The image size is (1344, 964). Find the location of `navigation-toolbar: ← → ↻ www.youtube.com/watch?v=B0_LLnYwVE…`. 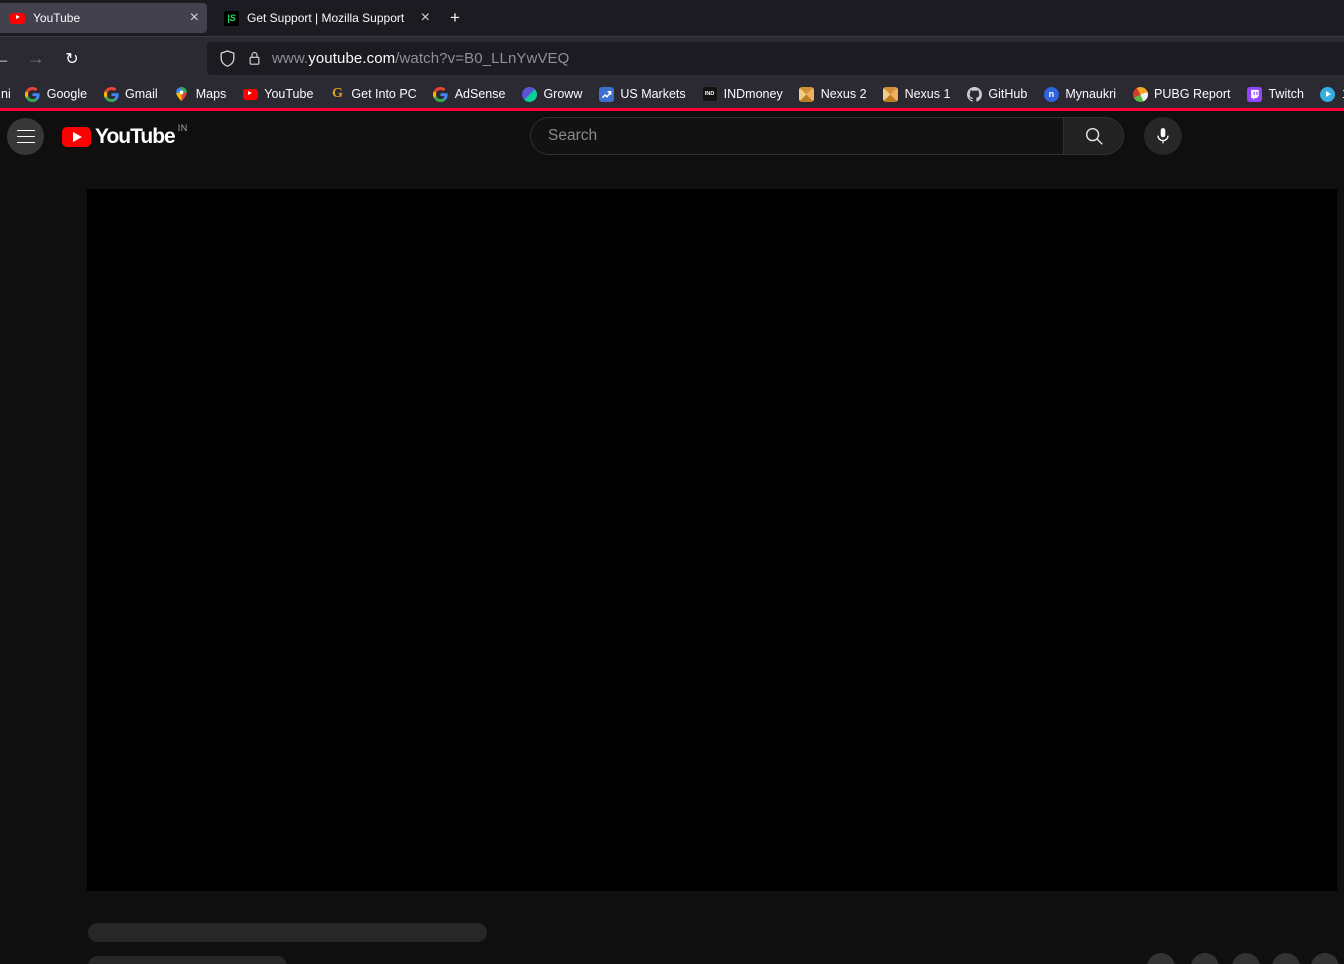

navigation-toolbar: ← → ↻ www.youtube.com/watch?v=B0_LLnYwVE… is located at coordinates (672, 58).